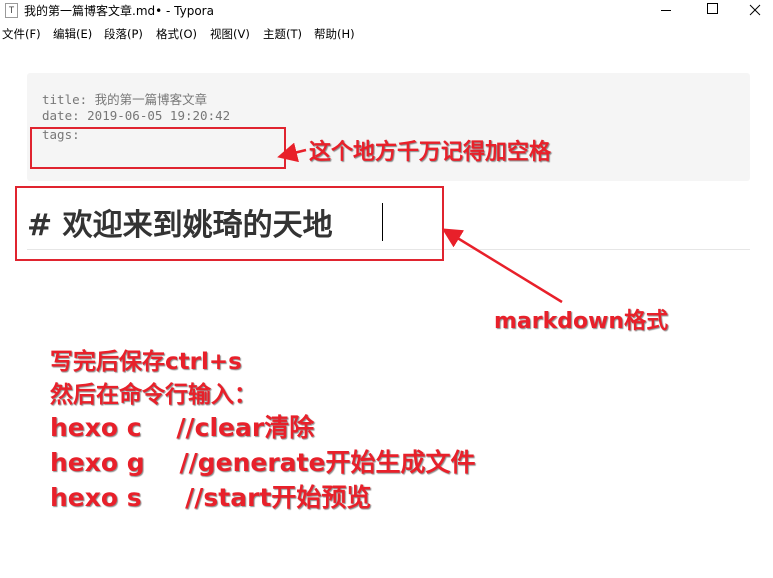  What do you see at coordinates (502, 266) in the screenshot?
I see `arrow-to-heading` at bounding box center [502, 266].